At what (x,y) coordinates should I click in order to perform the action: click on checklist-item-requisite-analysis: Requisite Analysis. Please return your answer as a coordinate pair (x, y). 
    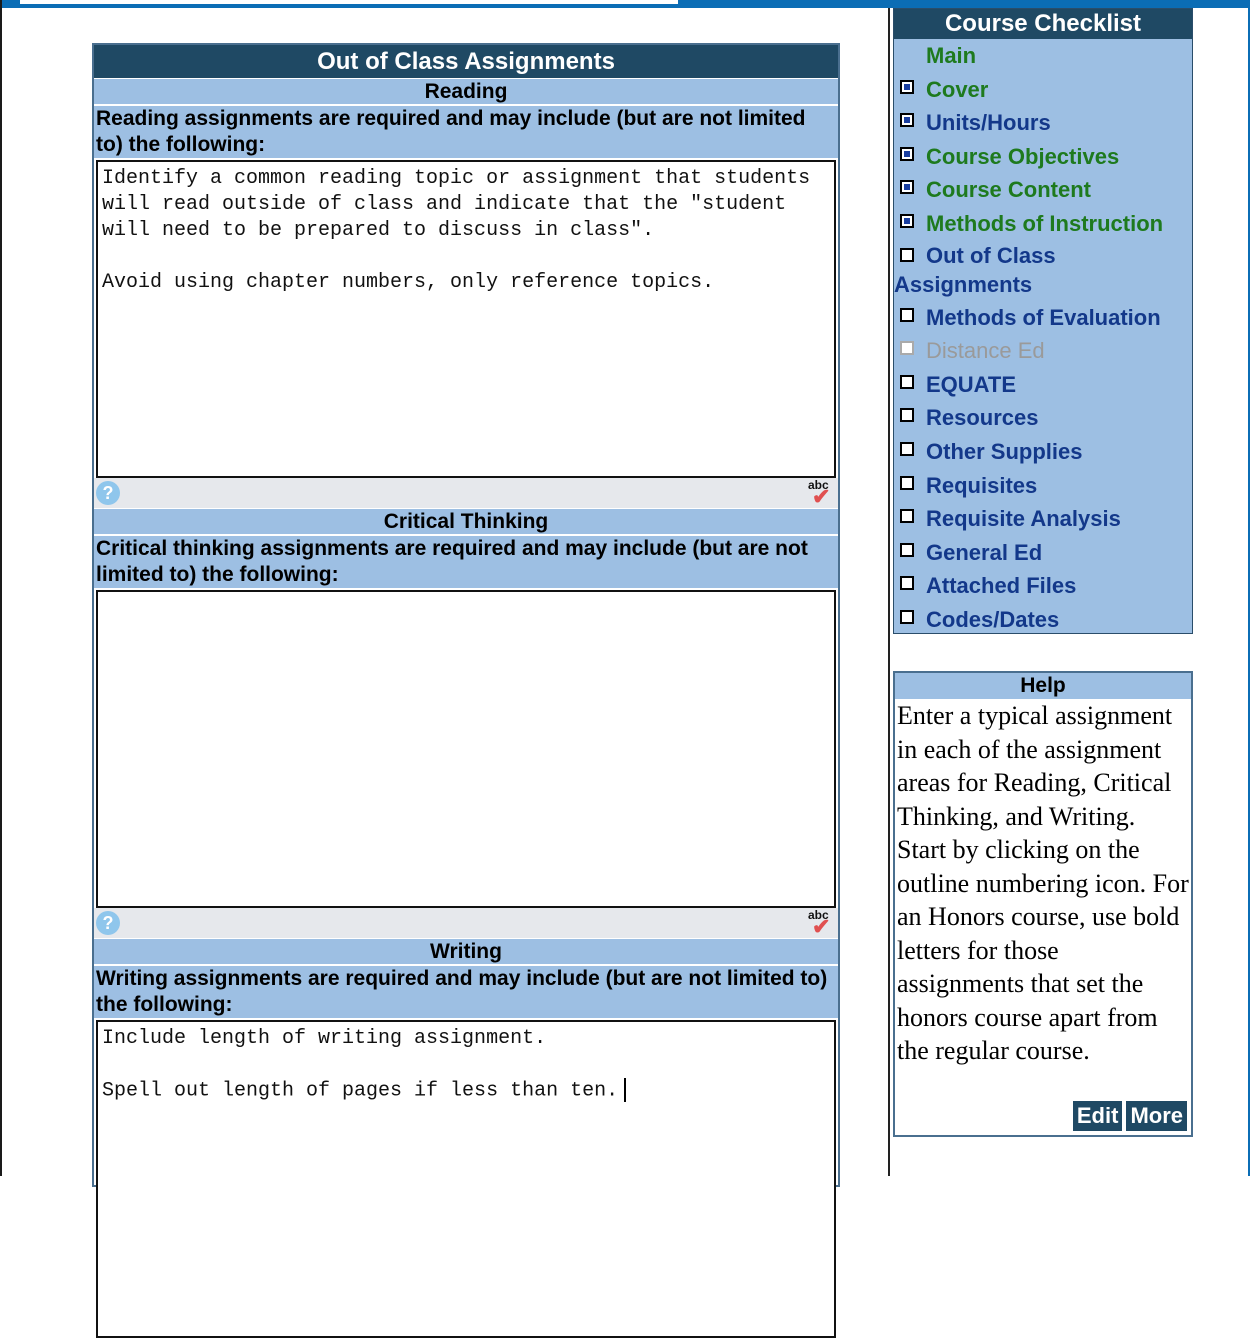
    Looking at the image, I should click on (1043, 519).